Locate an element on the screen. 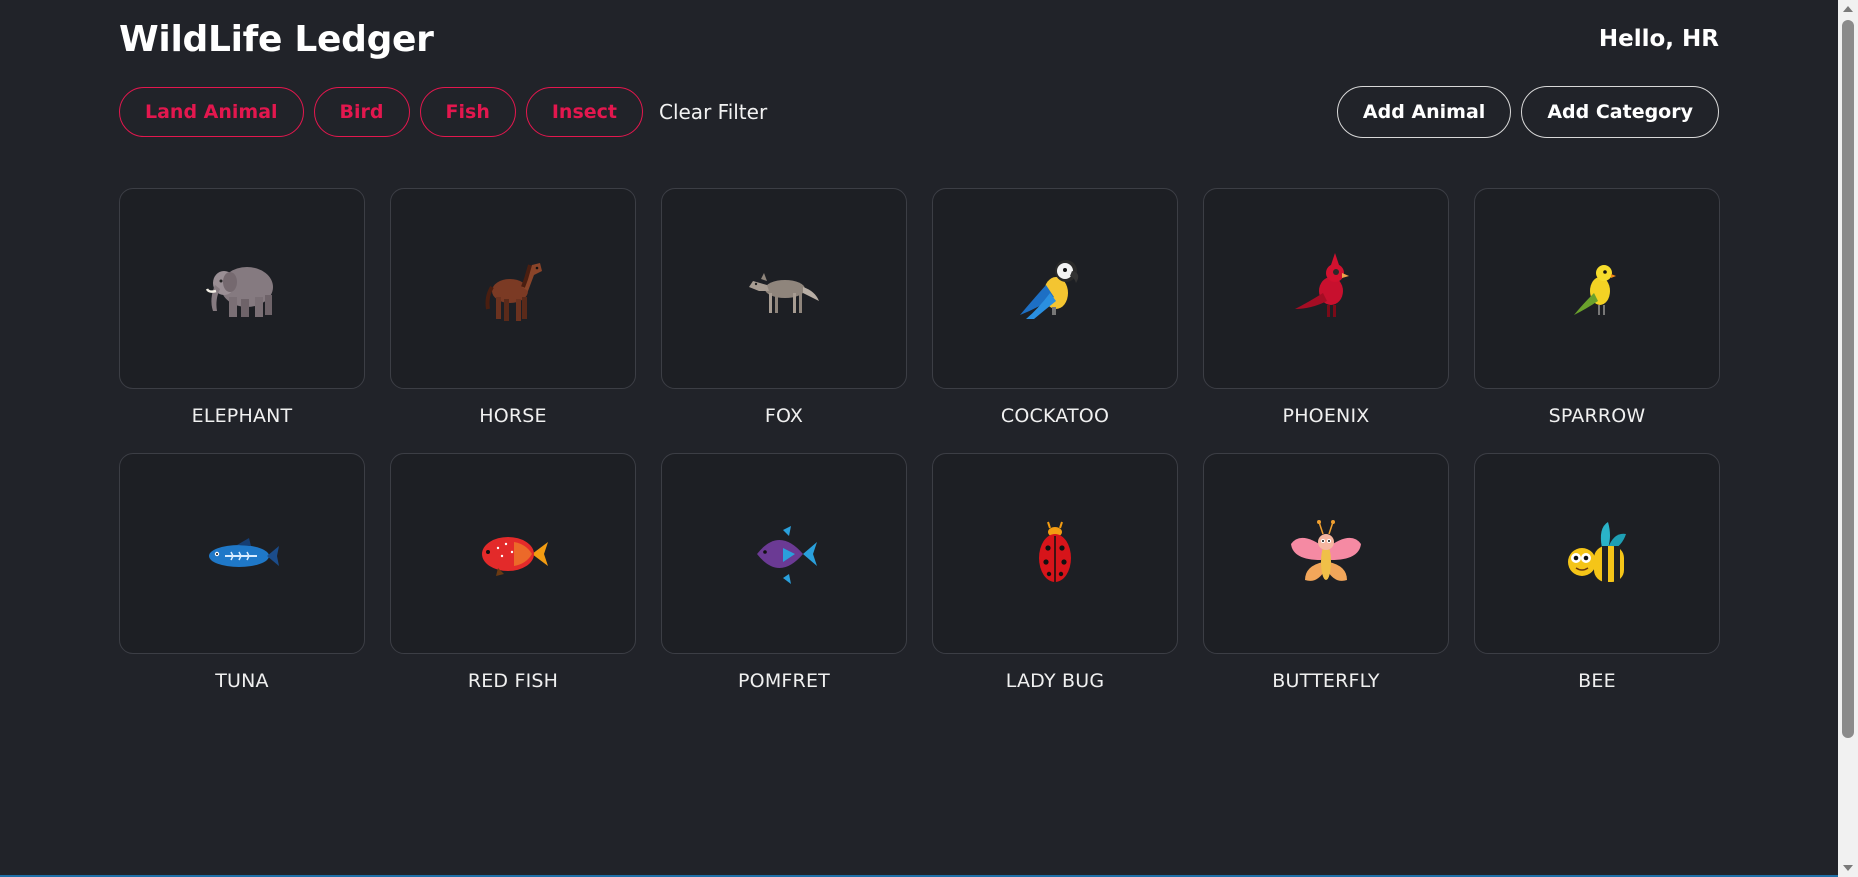 The width and height of the screenshot is (1858, 877). filter-chip-land-animal: Land Animal is located at coordinates (211, 112).